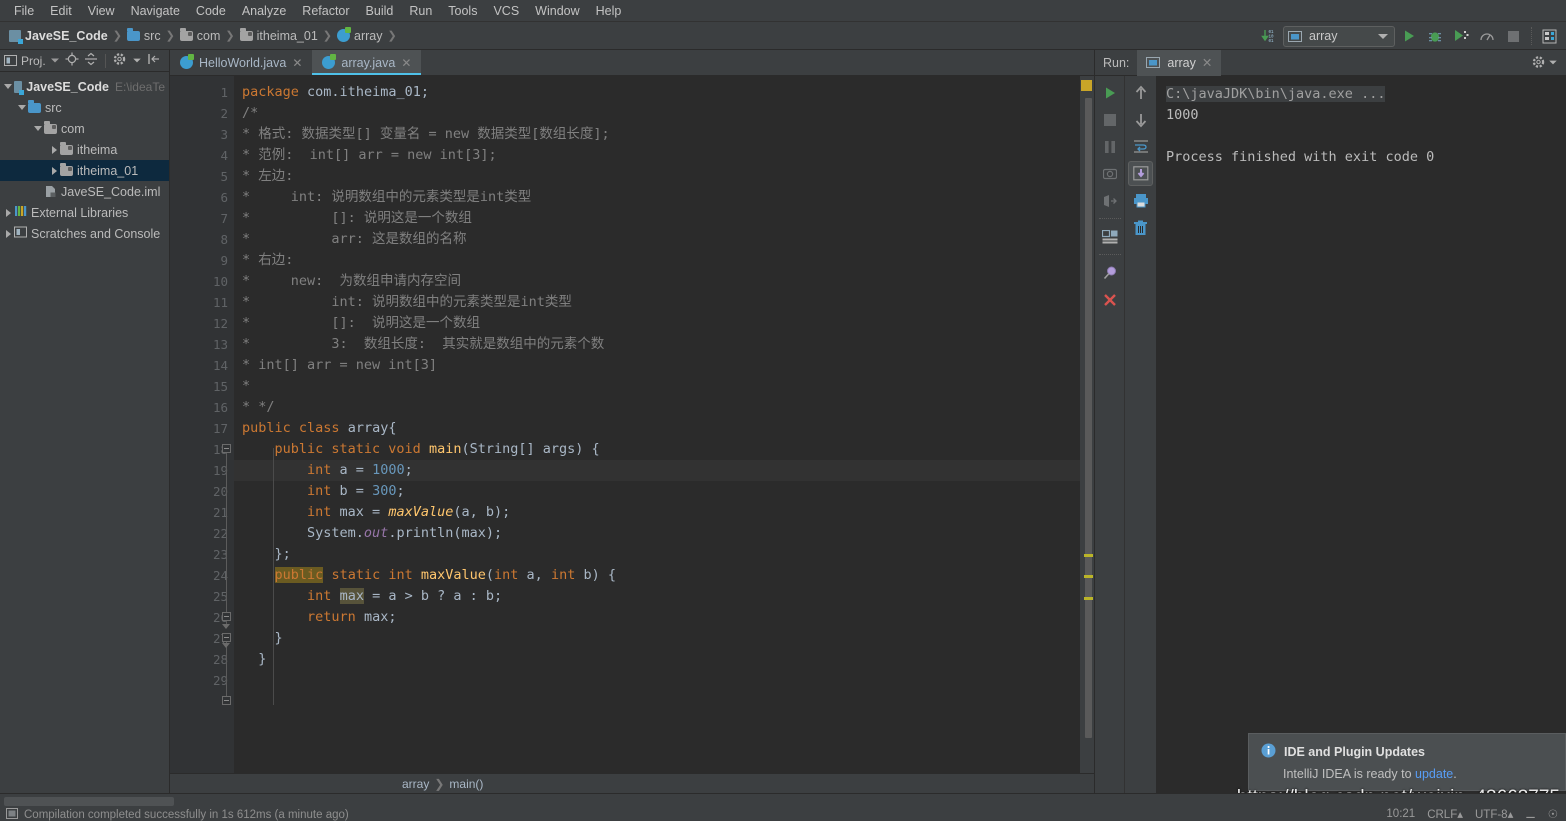  Describe the element at coordinates (200, 36) in the screenshot. I see `breadcrumb-com: com` at that location.